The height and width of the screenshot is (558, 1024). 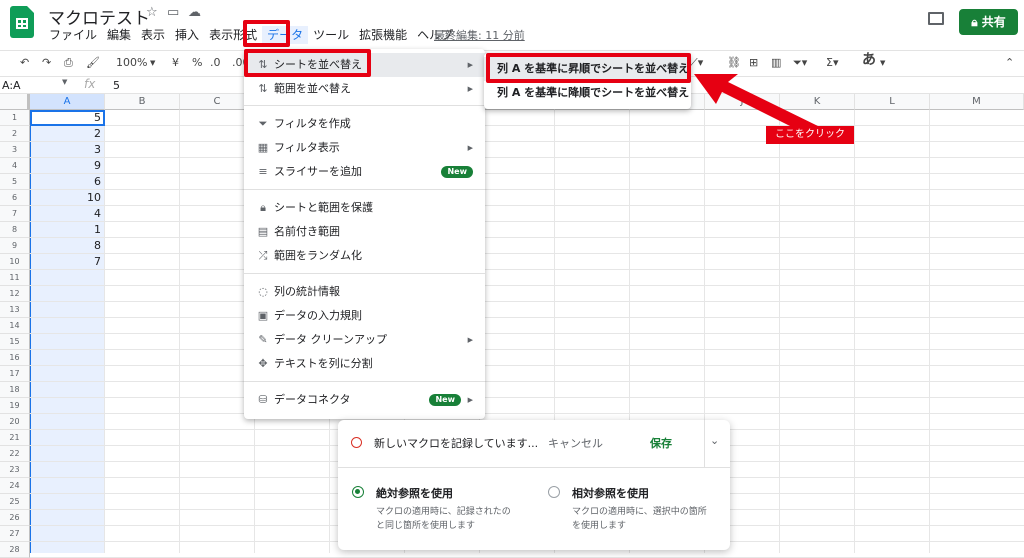 I want to click on menu-tools: ツール, so click(x=331, y=35).